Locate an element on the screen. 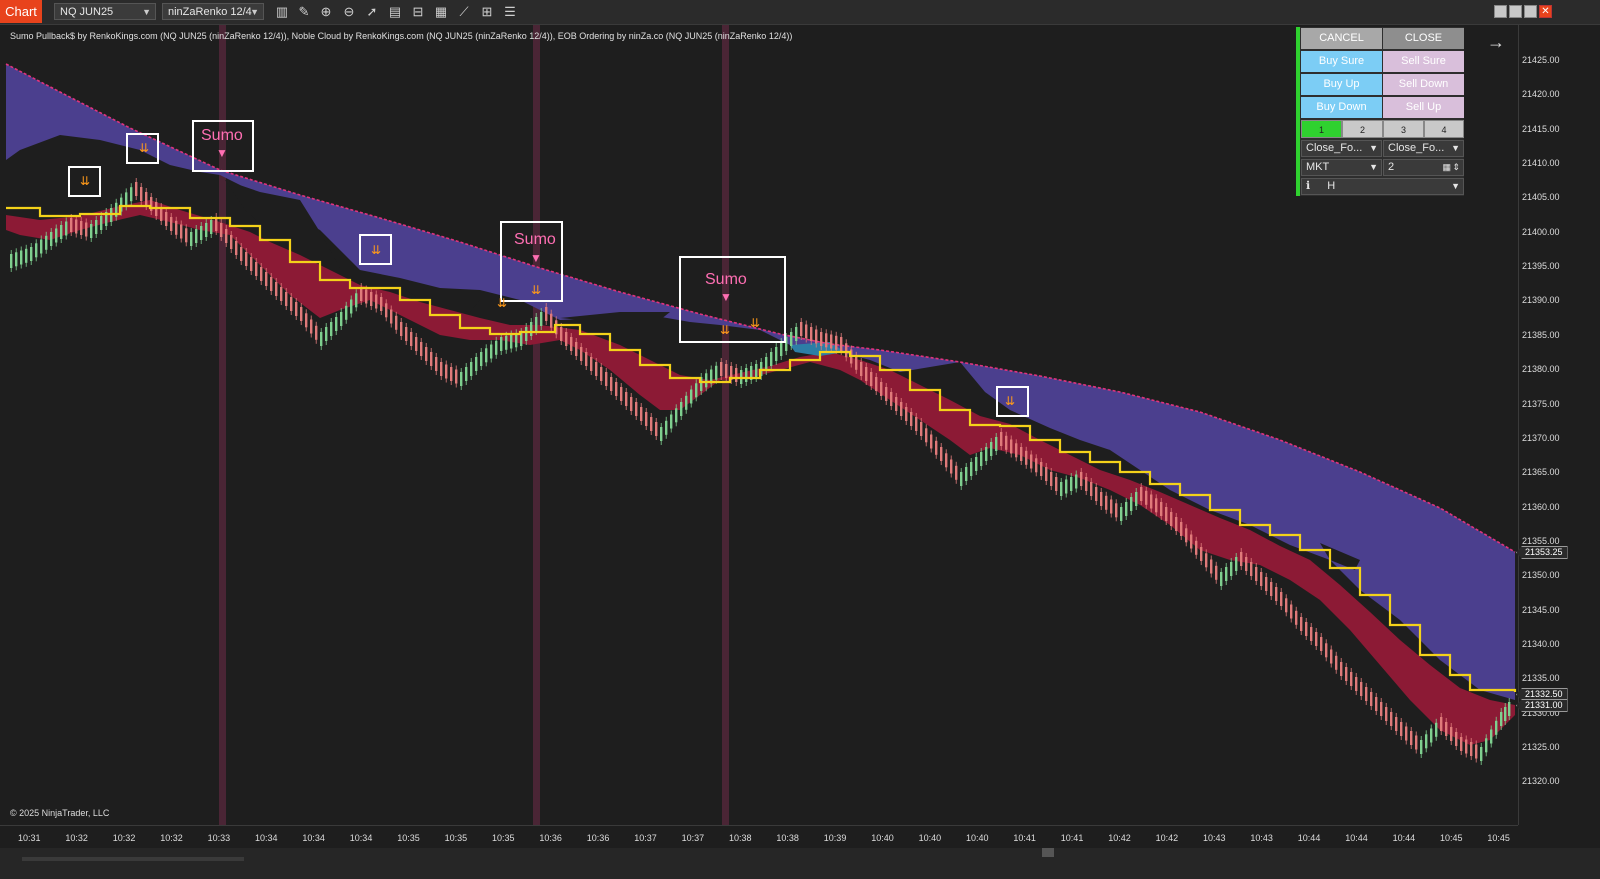  price-tick-label: 21345.00 is located at coordinates (1541, 609).